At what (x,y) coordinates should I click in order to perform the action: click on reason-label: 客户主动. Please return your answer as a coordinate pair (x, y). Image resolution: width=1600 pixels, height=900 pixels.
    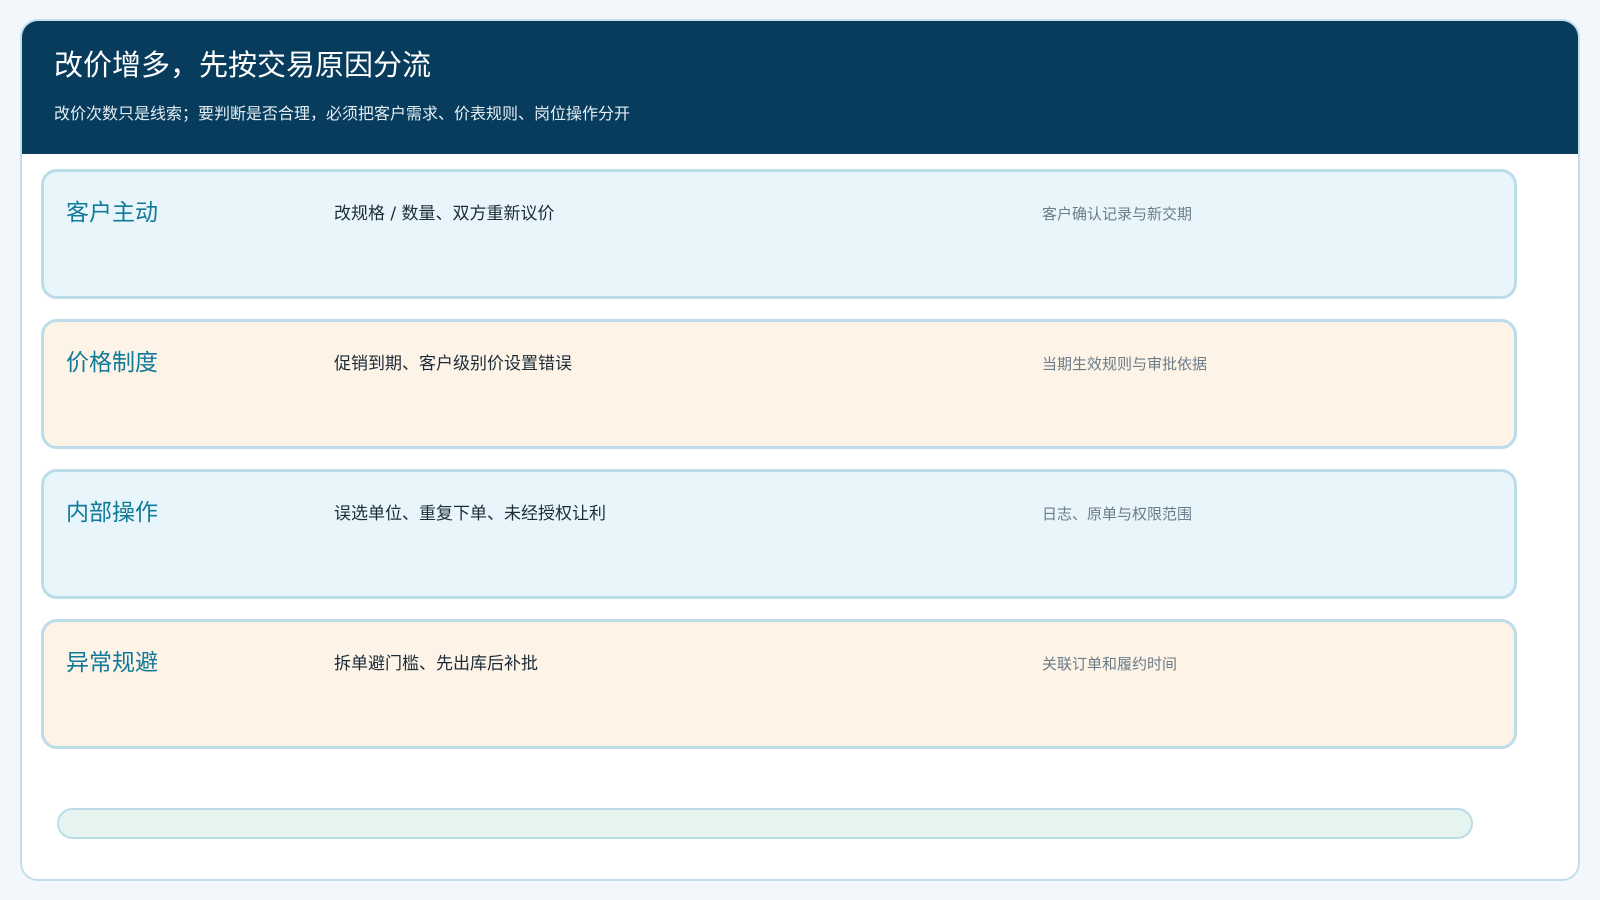
    Looking at the image, I should click on (112, 213).